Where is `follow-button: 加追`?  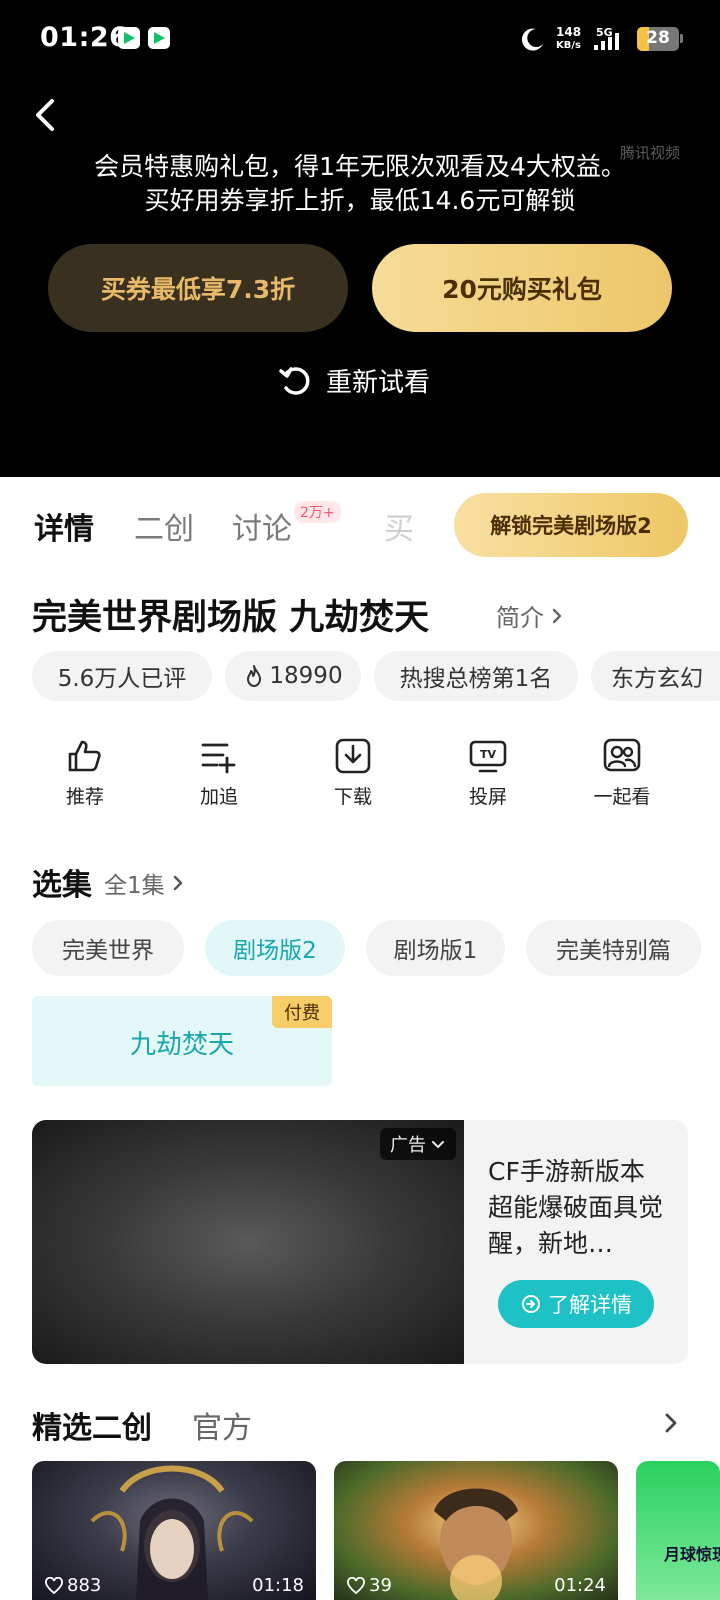
follow-button: 加追 is located at coordinates (219, 772).